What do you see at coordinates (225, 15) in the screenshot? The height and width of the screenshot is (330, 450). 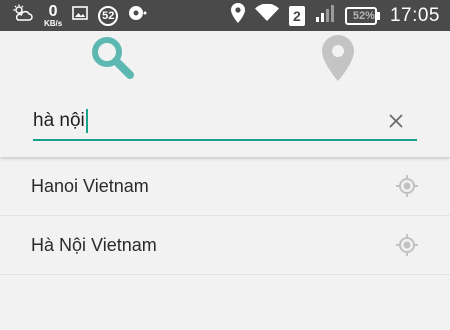 I see `status-bar: 0 KB/s 52 2 52% 17:05` at bounding box center [225, 15].